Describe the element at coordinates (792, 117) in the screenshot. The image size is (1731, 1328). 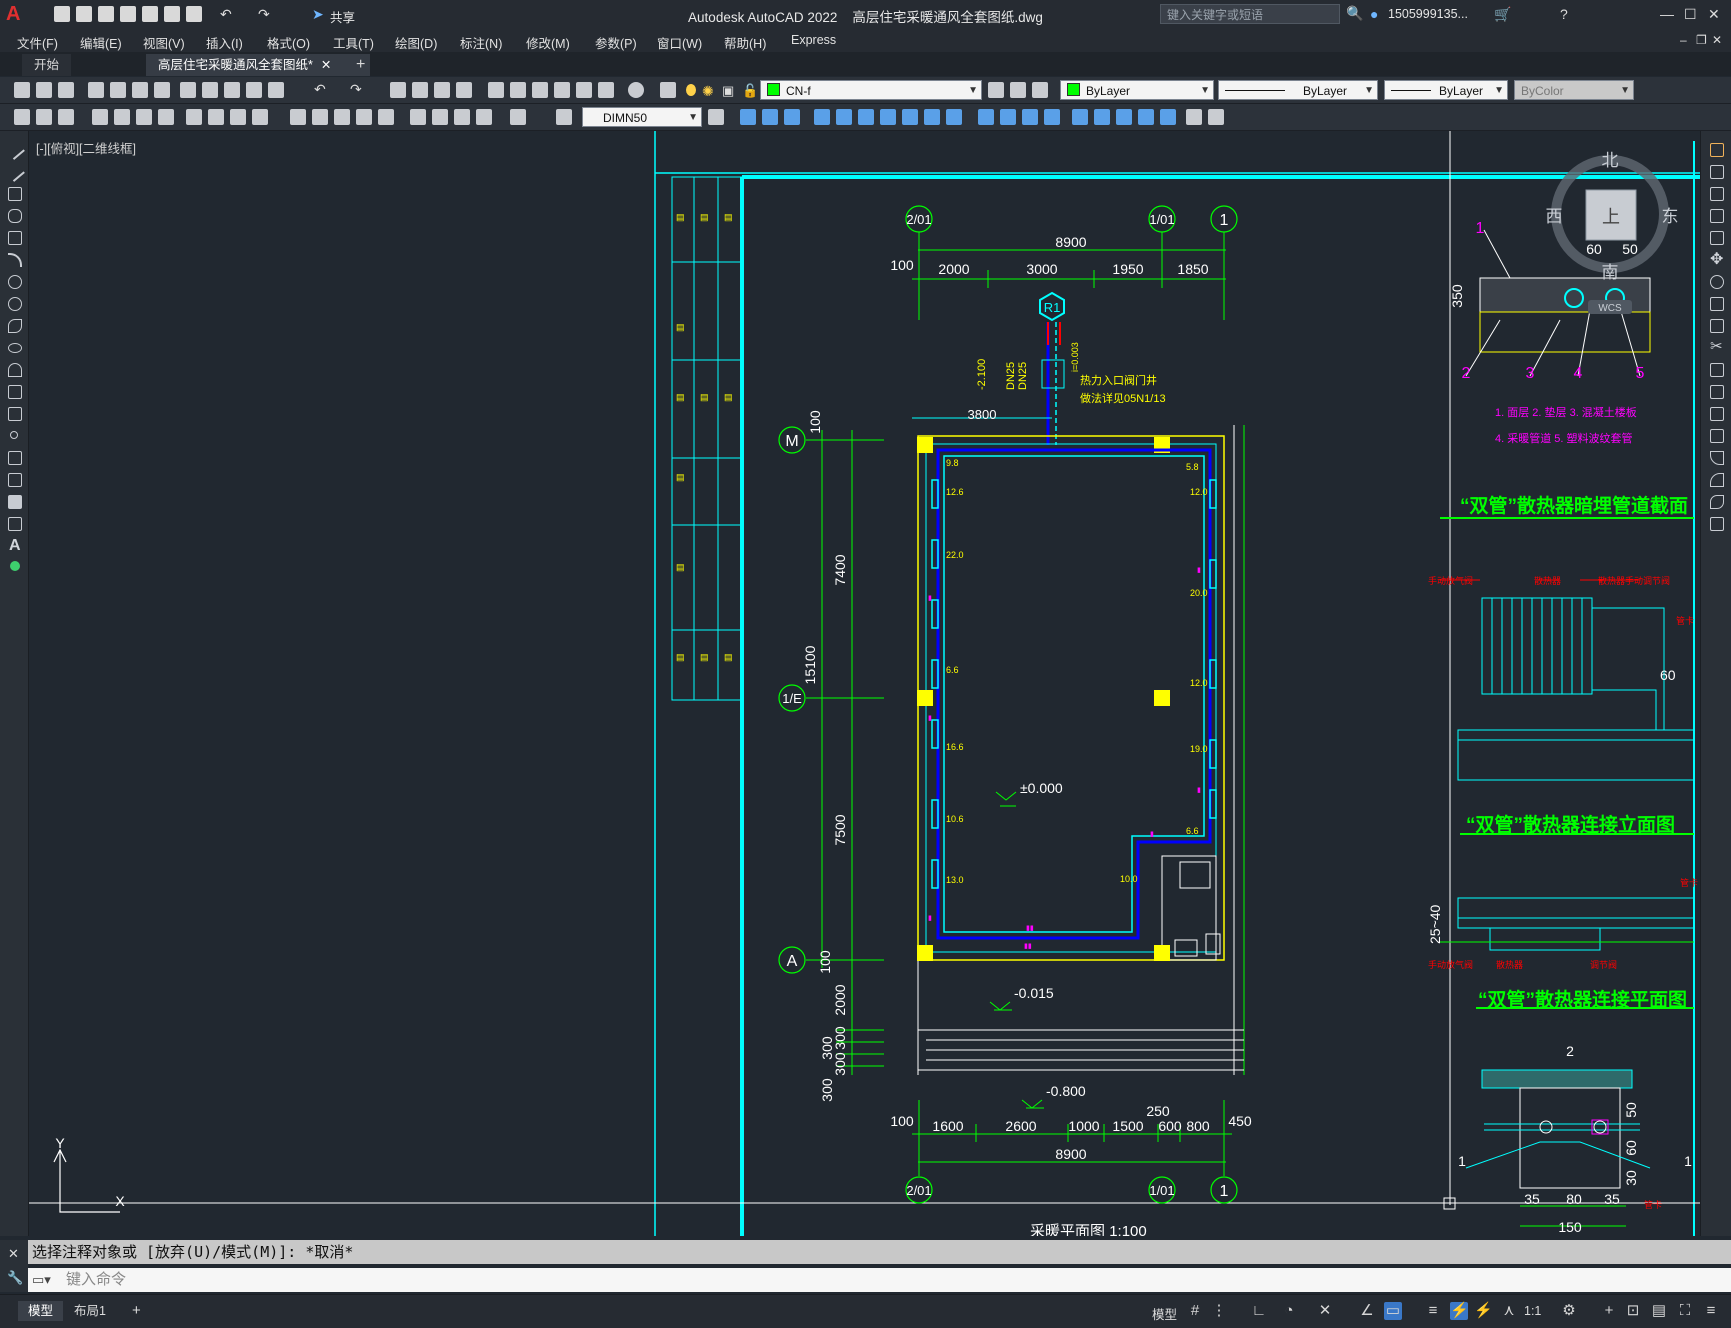
I see `modify-rotate-icon` at that location.